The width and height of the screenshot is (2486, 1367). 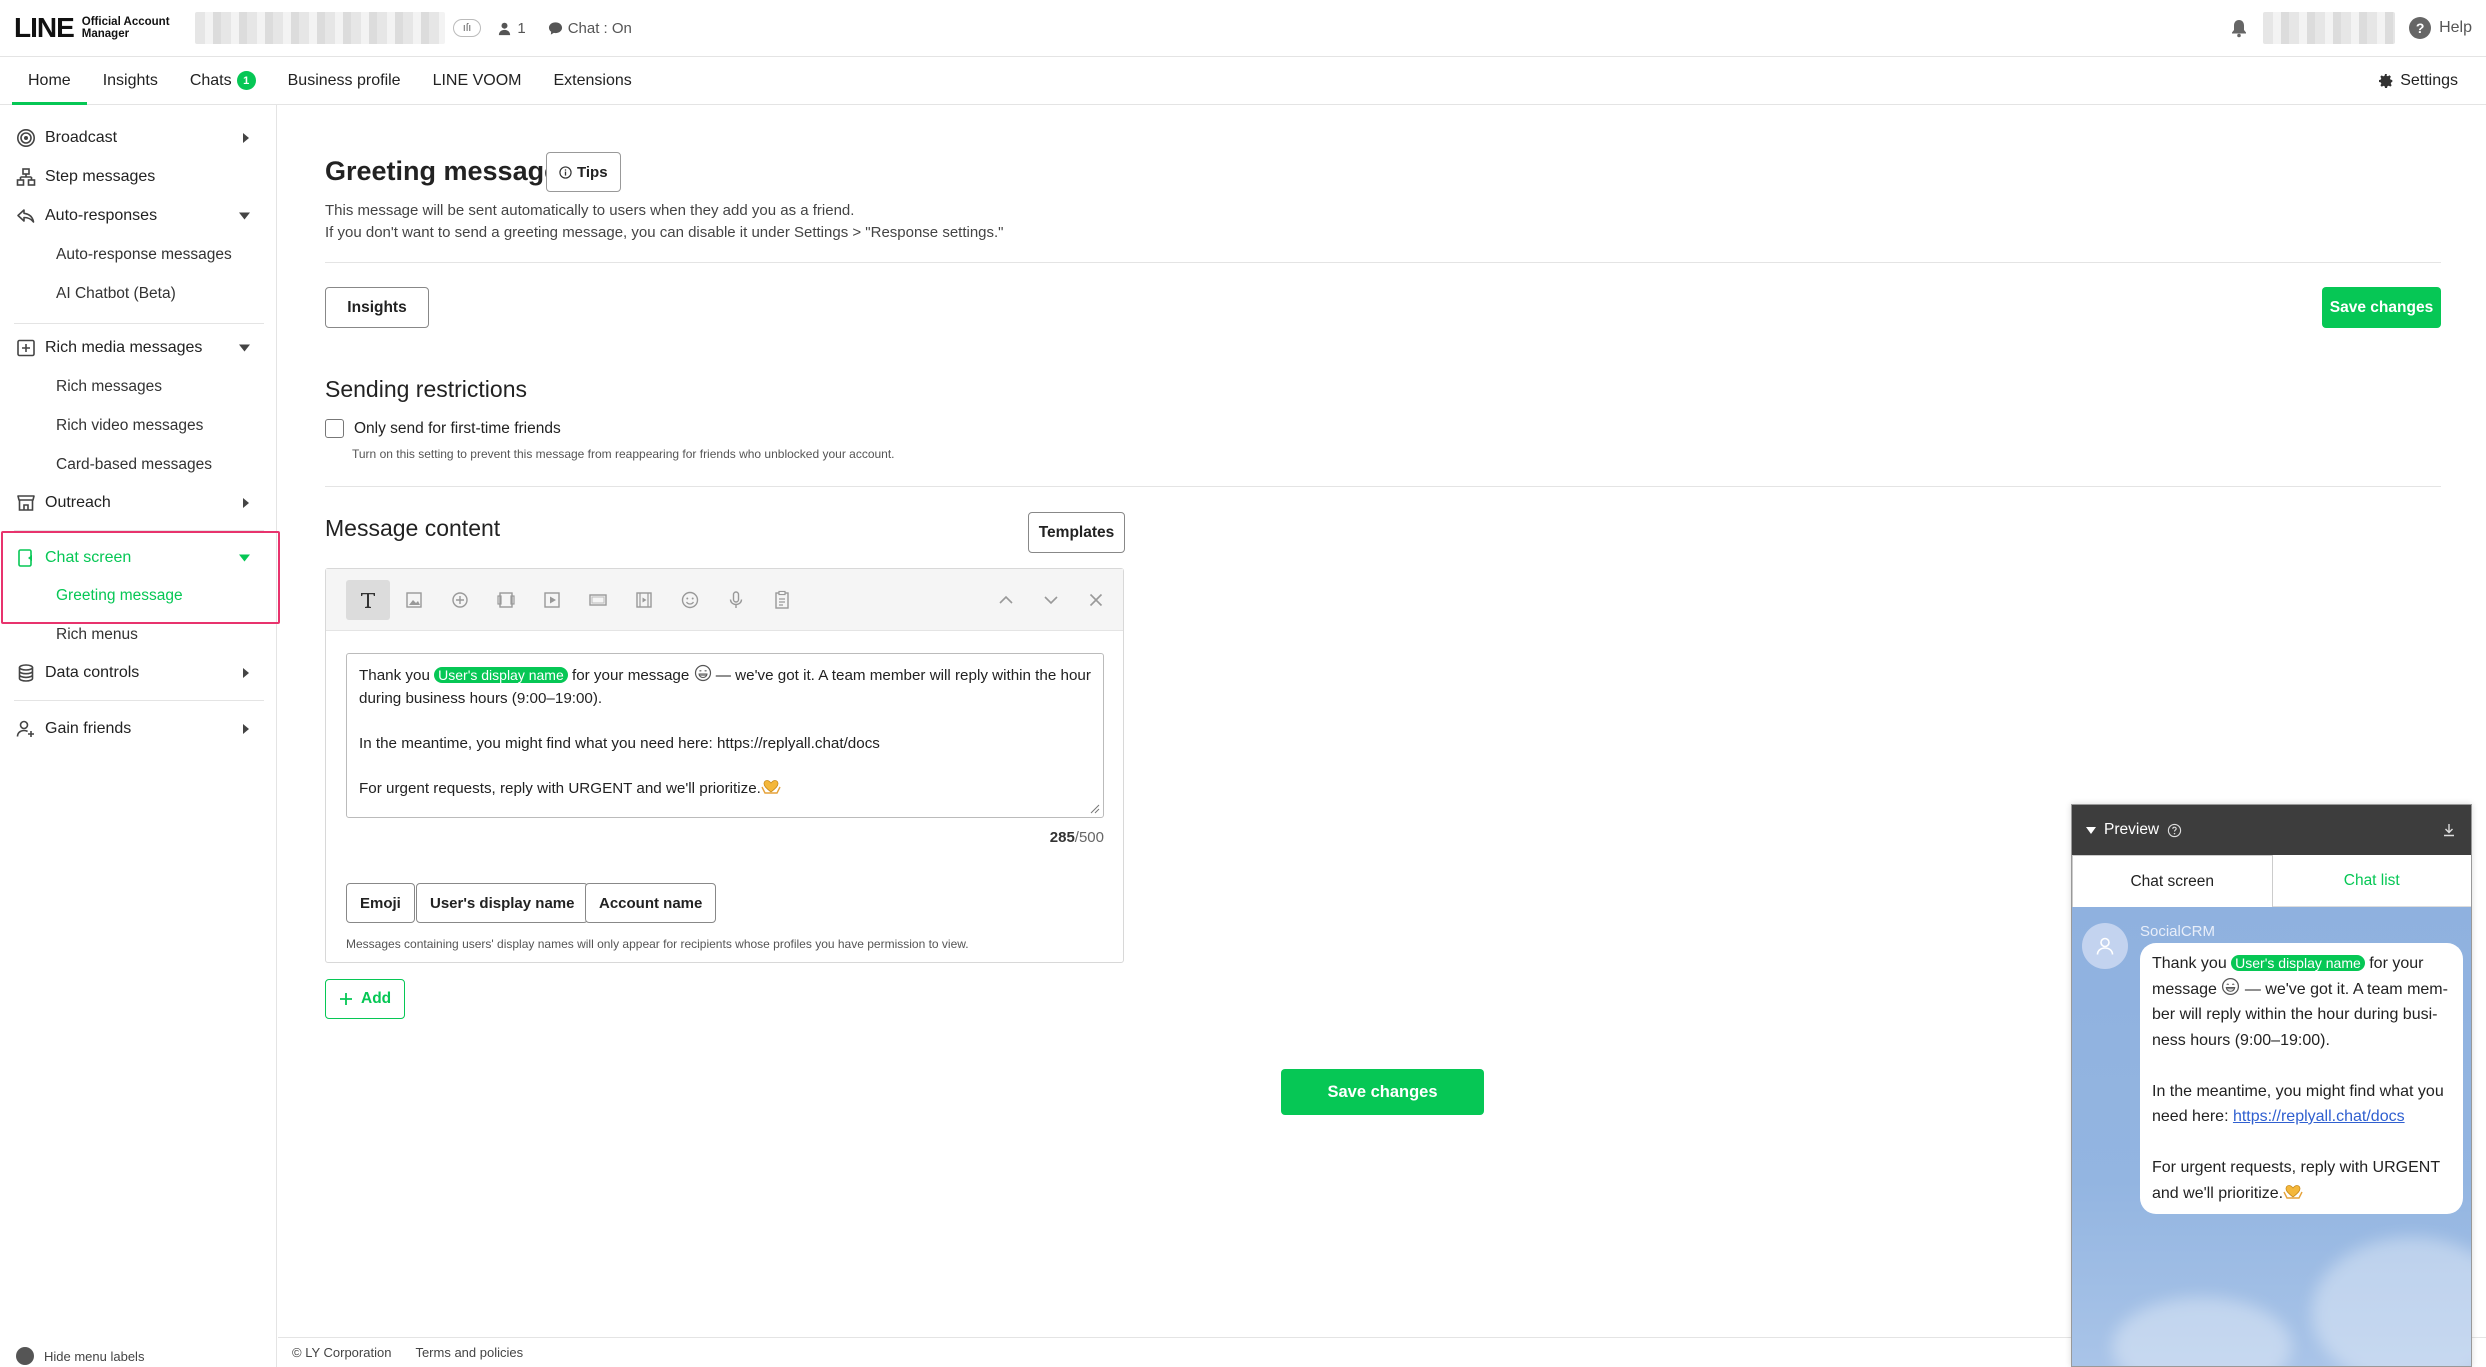 I want to click on message-text: for your message, so click(x=630, y=675).